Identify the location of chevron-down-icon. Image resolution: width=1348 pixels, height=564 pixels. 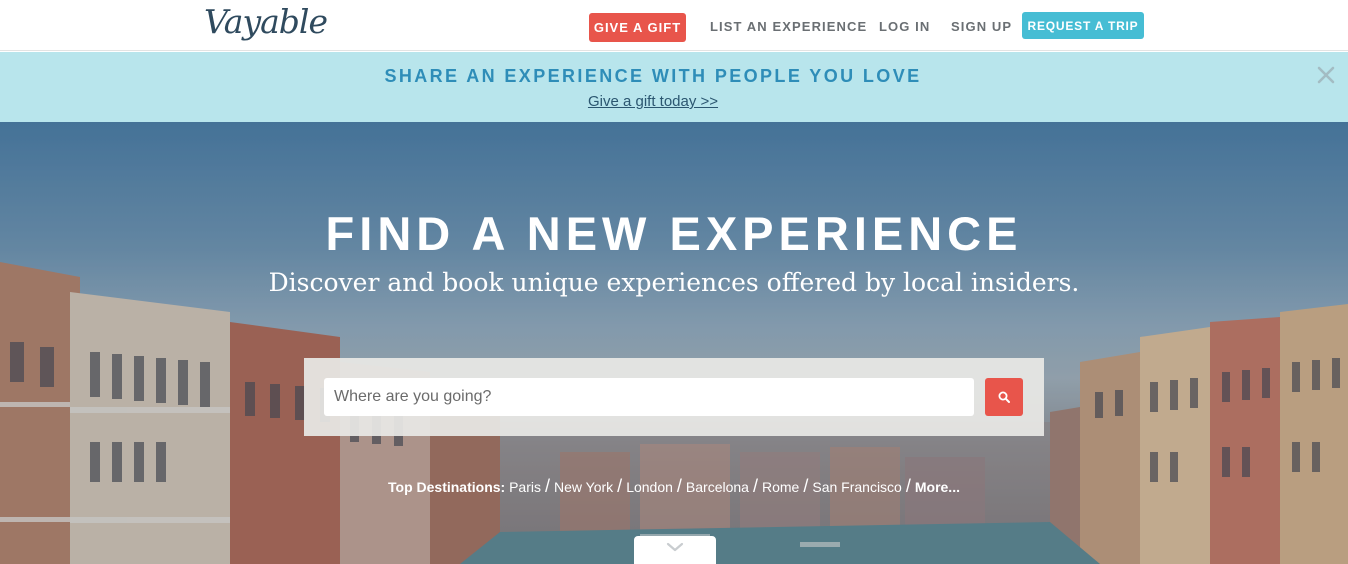
(675, 547).